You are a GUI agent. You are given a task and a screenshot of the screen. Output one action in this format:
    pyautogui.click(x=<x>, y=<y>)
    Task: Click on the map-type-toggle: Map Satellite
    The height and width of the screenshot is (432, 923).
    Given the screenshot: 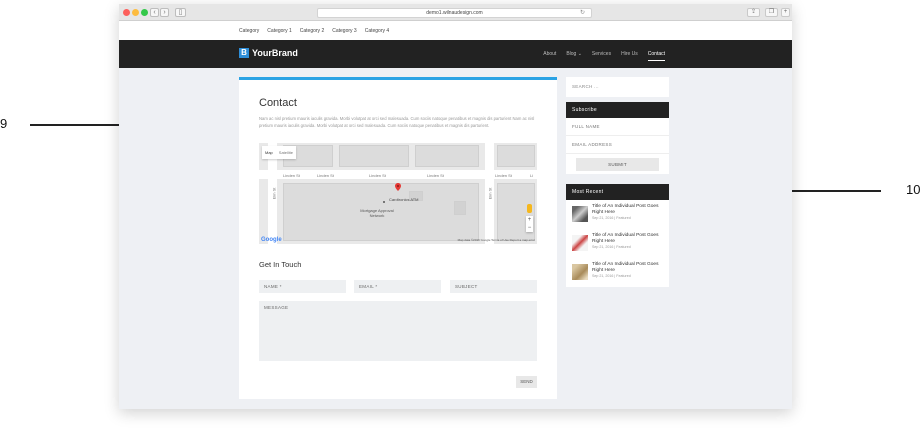 What is the action you would take?
    pyautogui.click(x=279, y=152)
    